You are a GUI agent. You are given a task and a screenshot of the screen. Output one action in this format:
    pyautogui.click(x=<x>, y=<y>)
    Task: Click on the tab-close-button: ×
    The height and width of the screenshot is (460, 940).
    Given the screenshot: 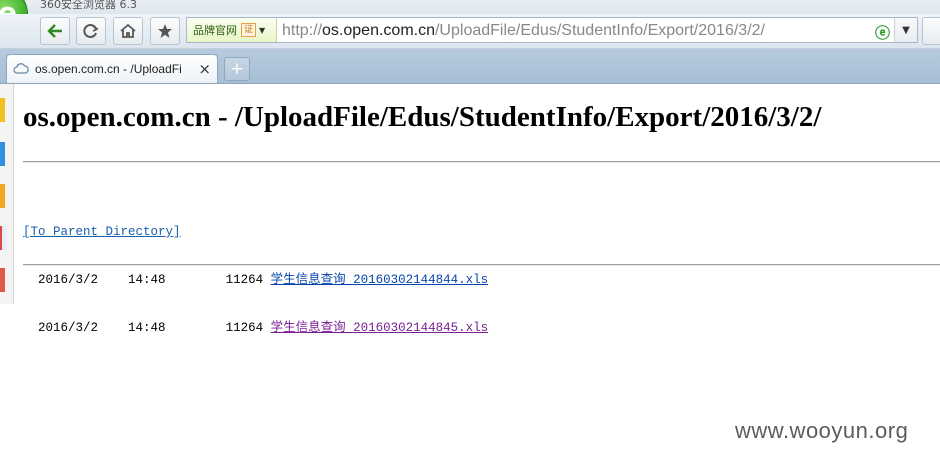 What is the action you would take?
    pyautogui.click(x=204, y=69)
    